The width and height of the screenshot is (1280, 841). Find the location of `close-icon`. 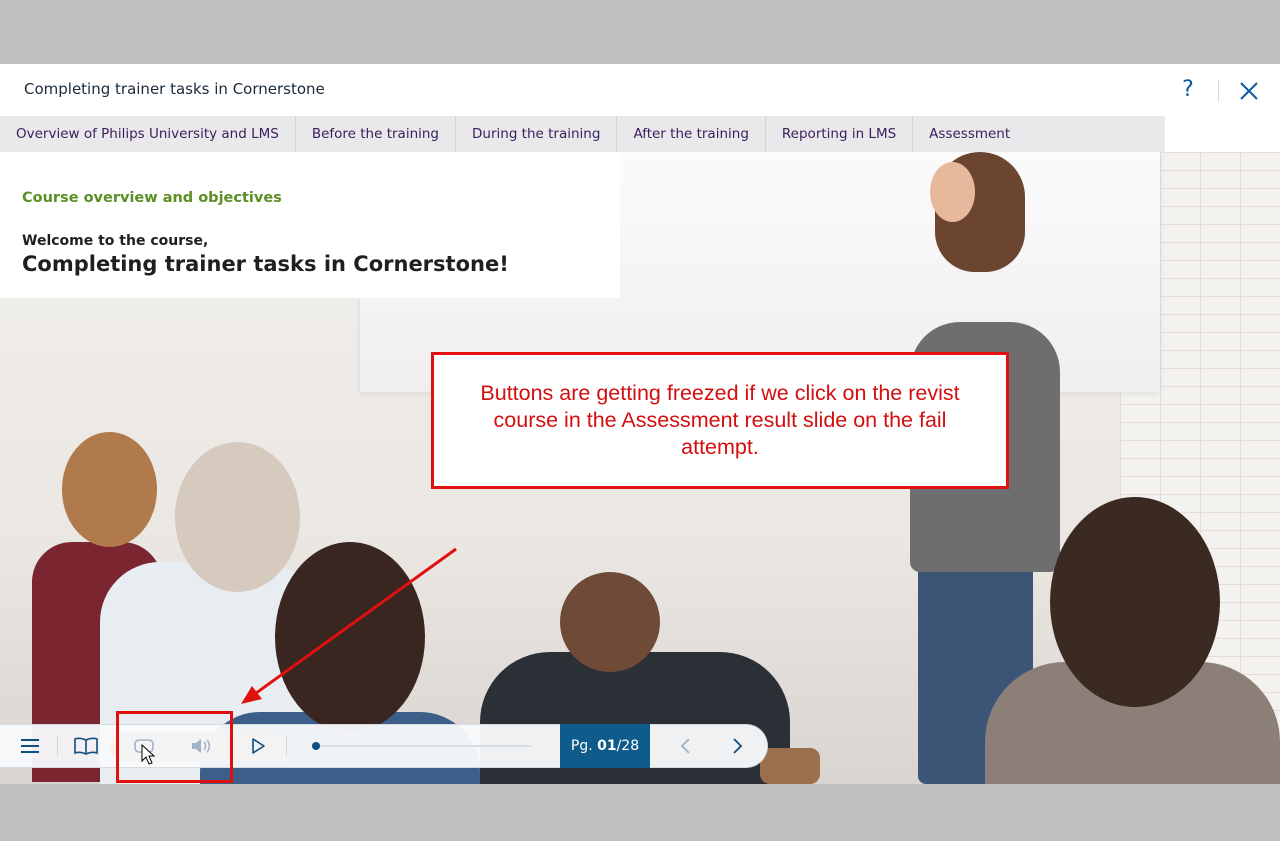

close-icon is located at coordinates (1249, 91).